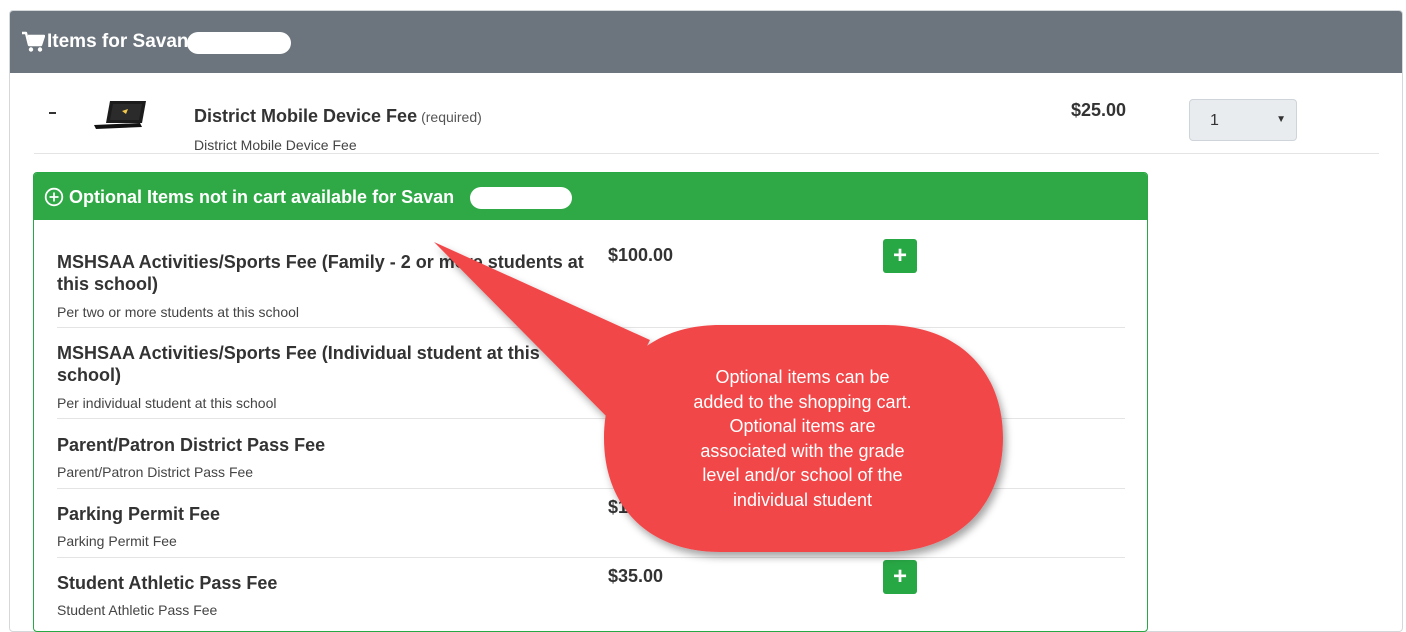 The width and height of the screenshot is (1406, 632). What do you see at coordinates (178, 312) in the screenshot?
I see `optional-item-description: Per two or more students at this school` at bounding box center [178, 312].